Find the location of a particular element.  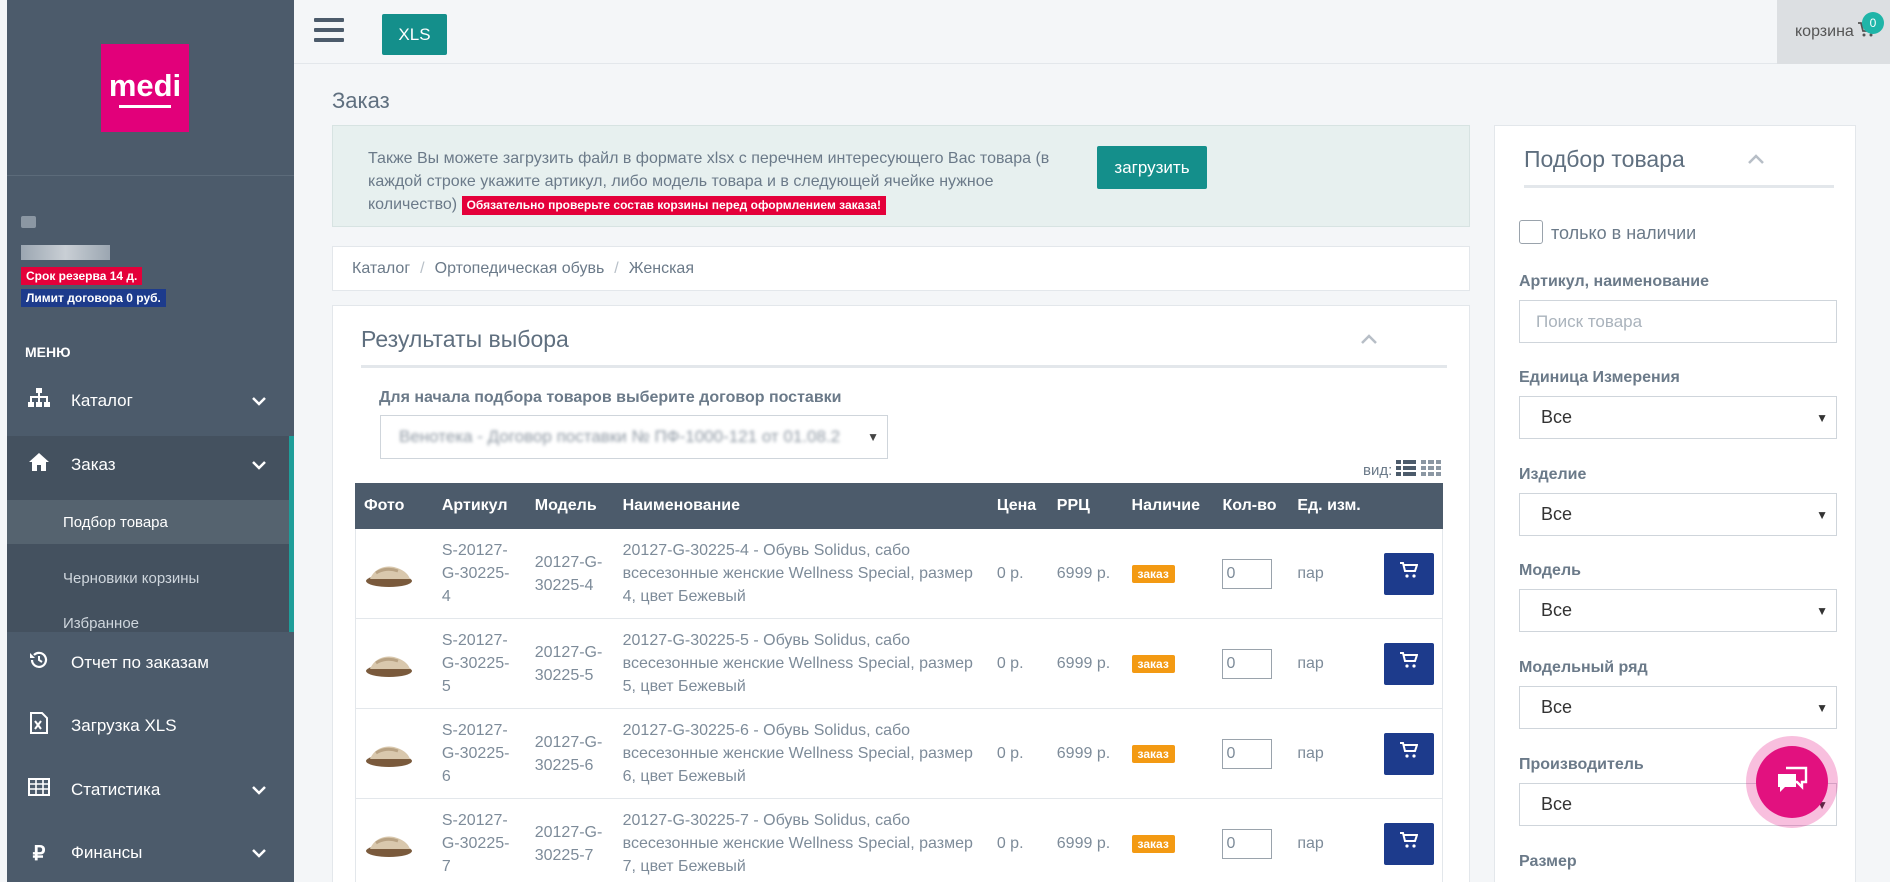

rrp-cell: 6999 р. is located at coordinates (1085, 753).